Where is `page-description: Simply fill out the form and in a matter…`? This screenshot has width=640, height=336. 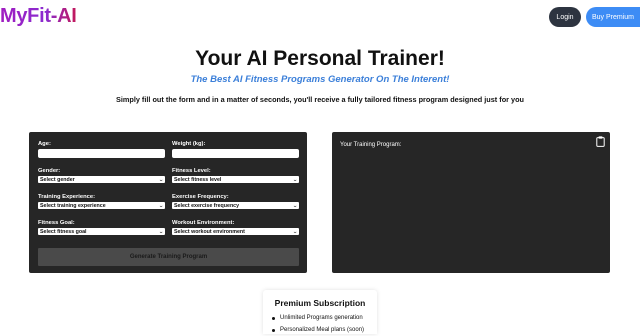 page-description: Simply fill out the form and in a matter… is located at coordinates (319, 99).